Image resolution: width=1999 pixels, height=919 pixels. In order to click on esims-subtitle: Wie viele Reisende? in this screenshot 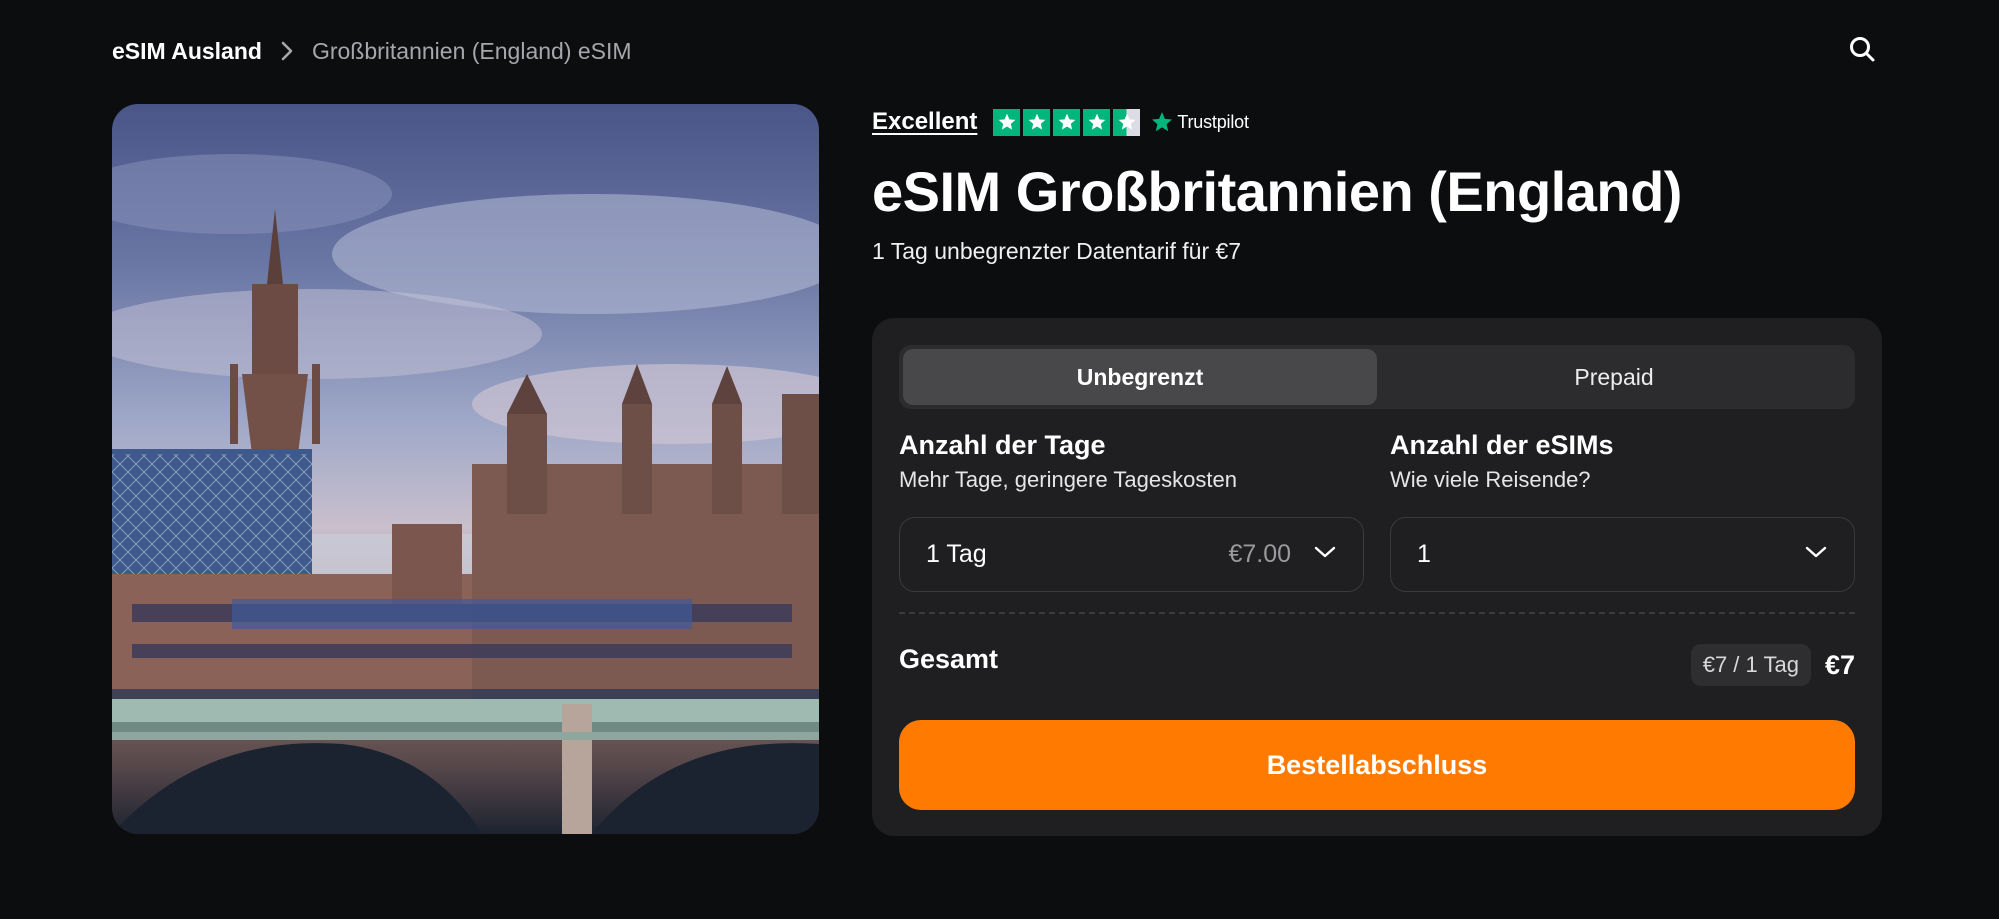, I will do `click(1490, 479)`.